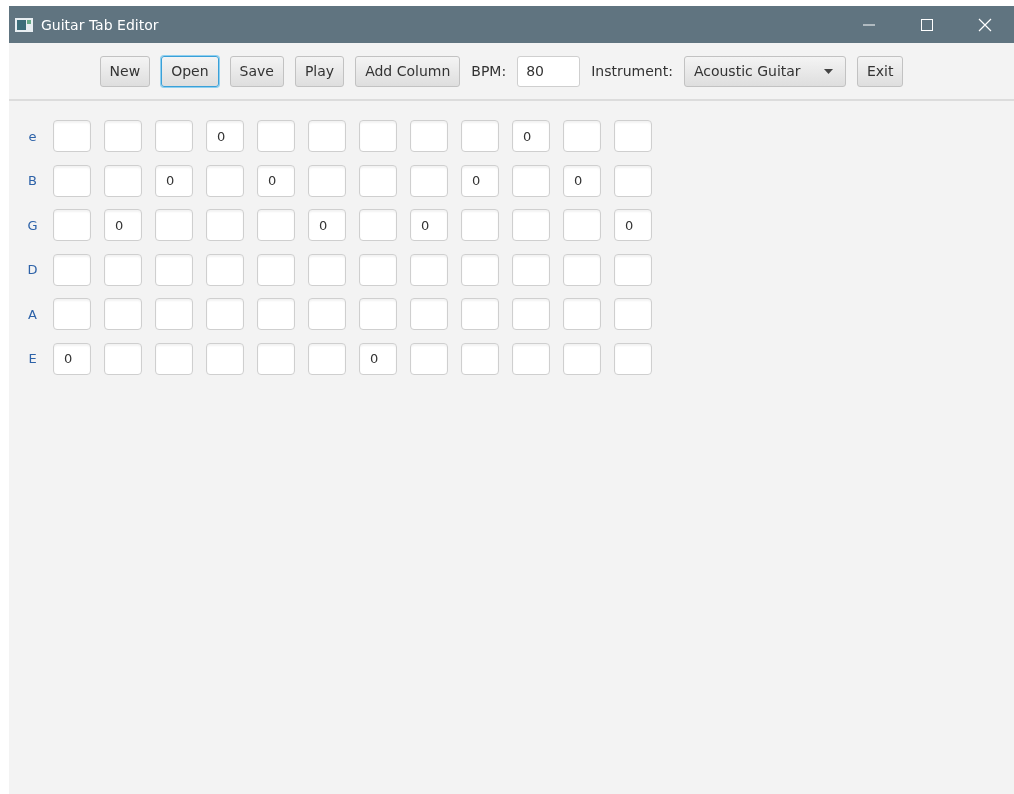 This screenshot has width=1014, height=794. Describe the element at coordinates (869, 24) in the screenshot. I see `minimize-icon` at that location.